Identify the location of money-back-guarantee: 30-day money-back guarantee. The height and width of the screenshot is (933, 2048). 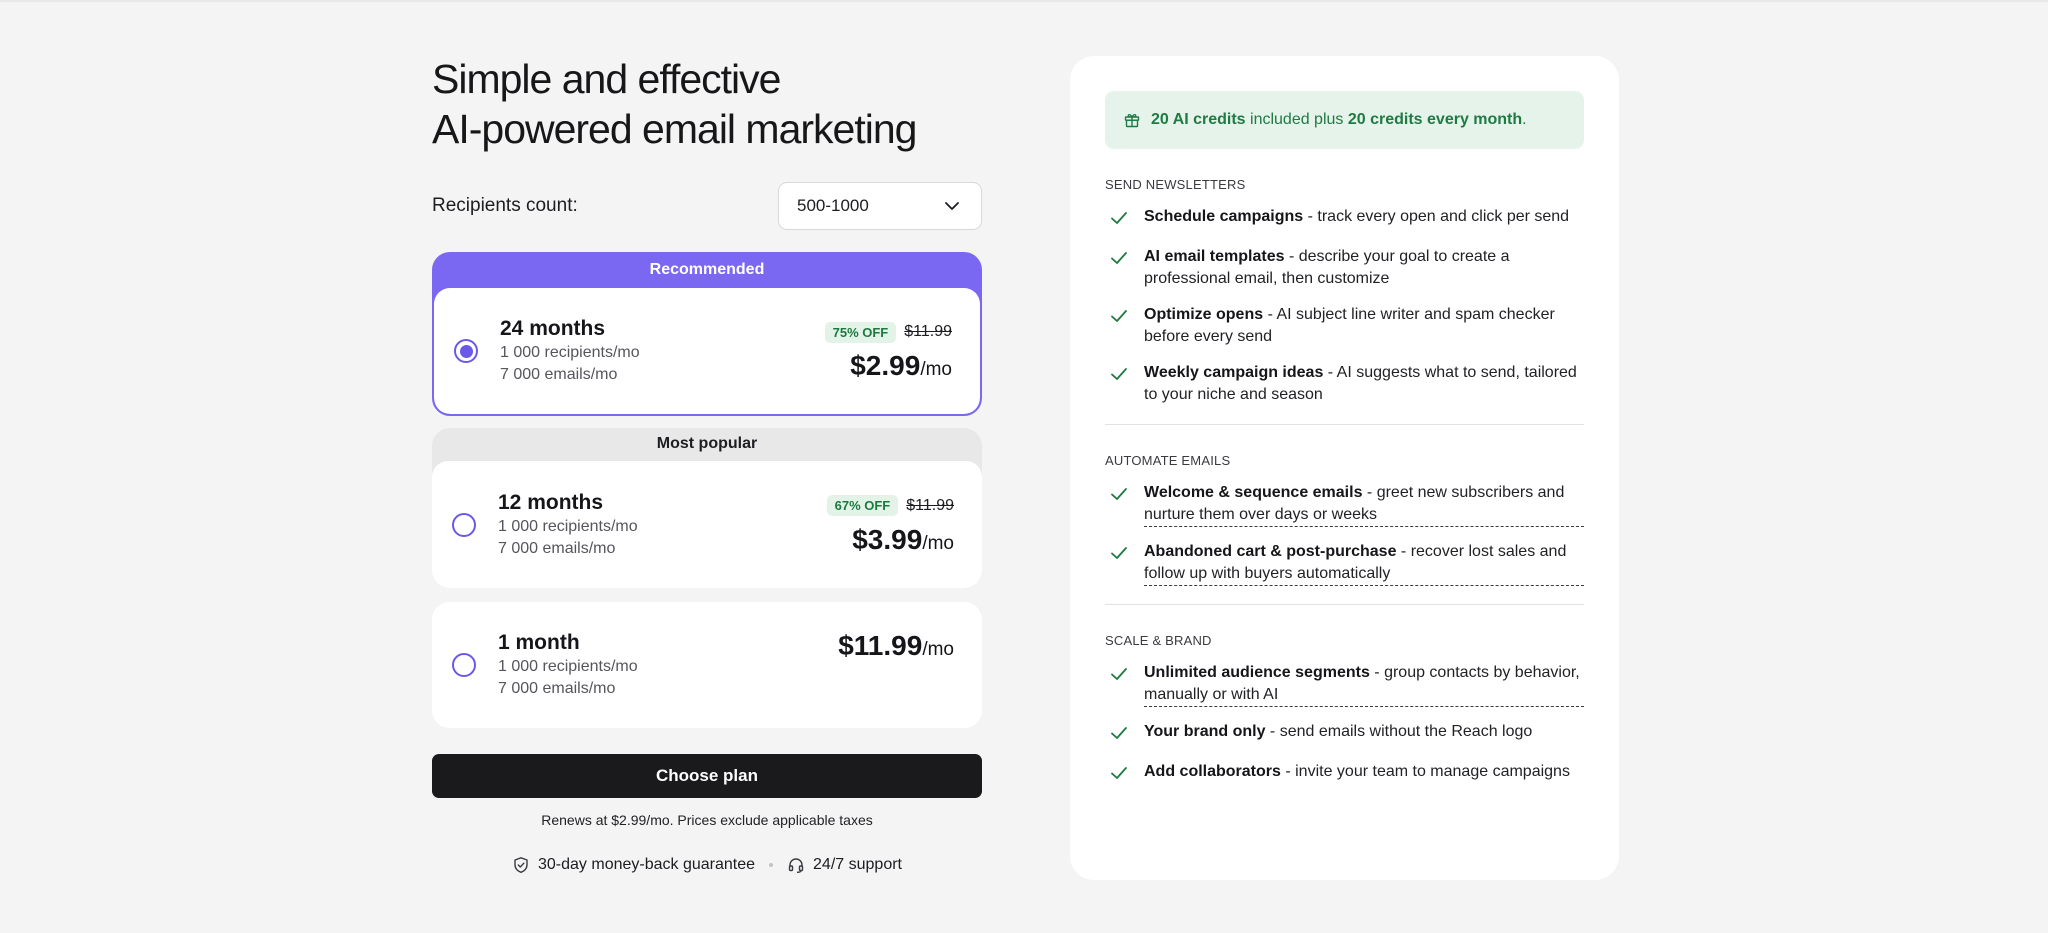
(633, 865).